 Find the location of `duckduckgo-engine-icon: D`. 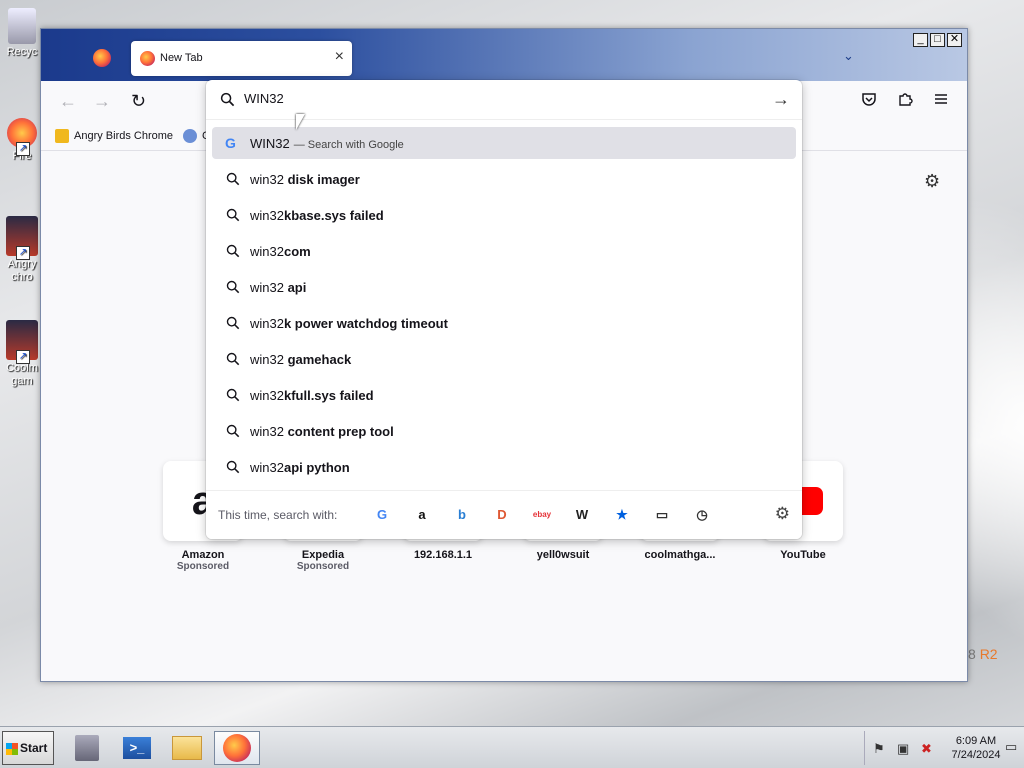

duckduckgo-engine-icon: D is located at coordinates (502, 515).